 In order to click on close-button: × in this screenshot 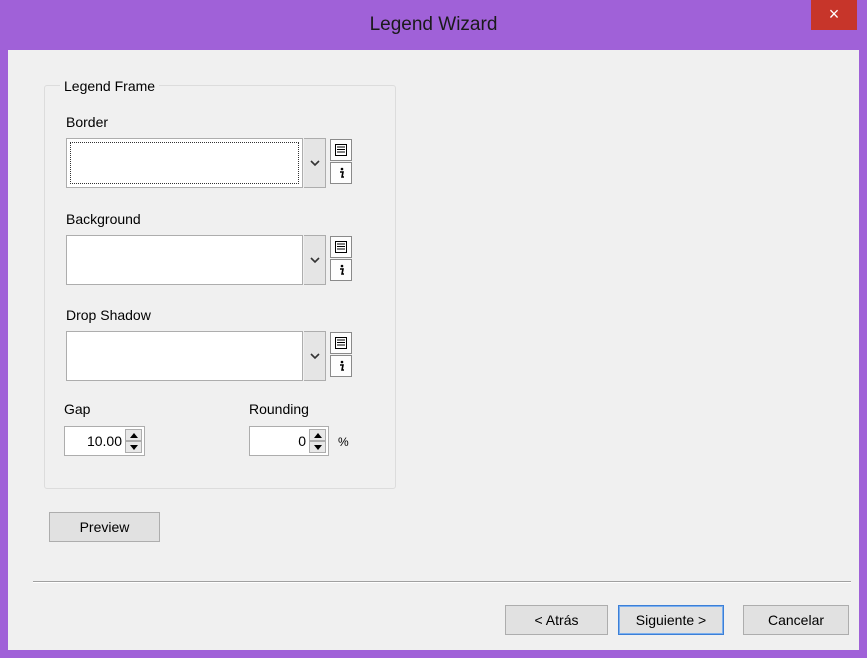, I will do `click(834, 15)`.